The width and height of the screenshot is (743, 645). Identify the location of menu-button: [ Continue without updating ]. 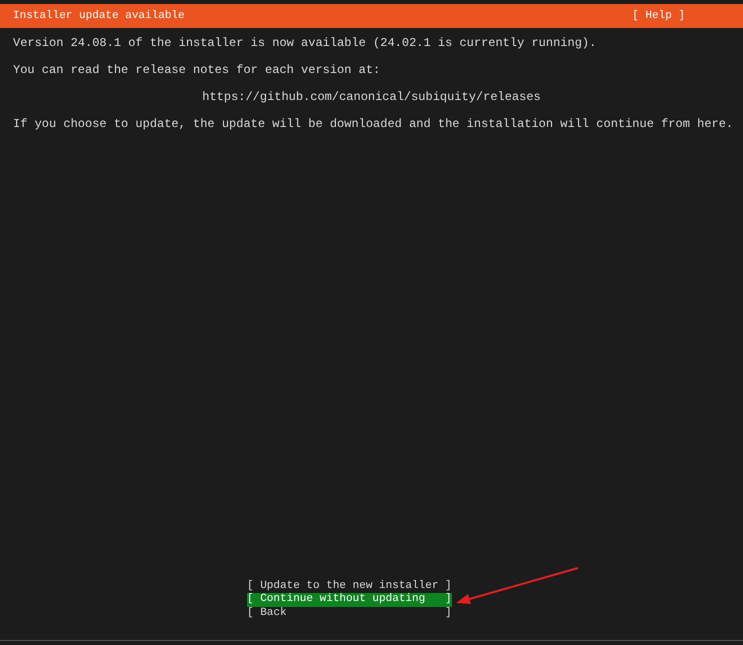
(349, 599).